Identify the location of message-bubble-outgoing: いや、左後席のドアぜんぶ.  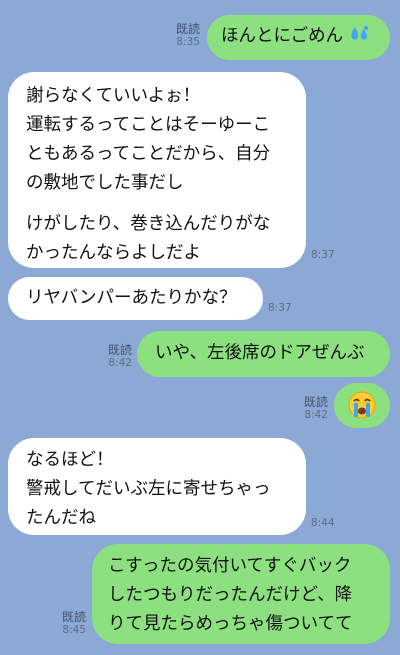
(263, 354).